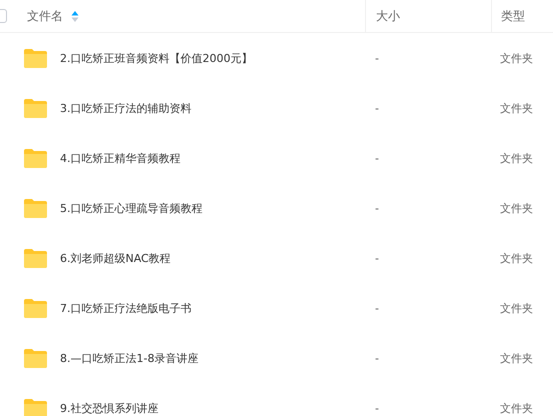 The image size is (553, 416). What do you see at coordinates (129, 358) in the screenshot?
I see `file-name: 8.—口吃矫正法1-8录音讲座` at bounding box center [129, 358].